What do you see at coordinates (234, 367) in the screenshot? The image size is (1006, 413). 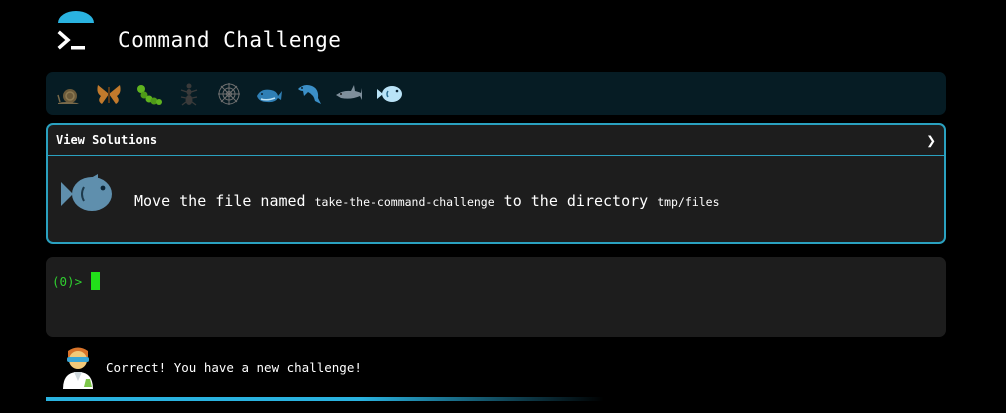 I see `feedback-message: Correct! You have a new challenge!` at bounding box center [234, 367].